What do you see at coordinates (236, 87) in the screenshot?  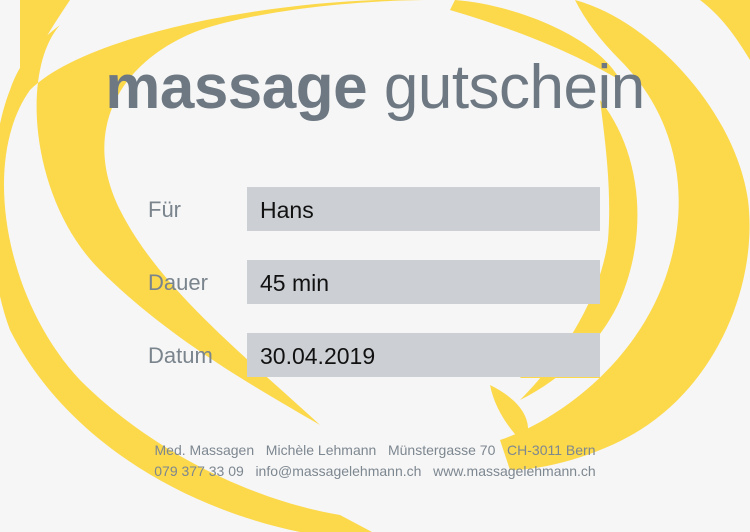 I see `title-bold: massage` at bounding box center [236, 87].